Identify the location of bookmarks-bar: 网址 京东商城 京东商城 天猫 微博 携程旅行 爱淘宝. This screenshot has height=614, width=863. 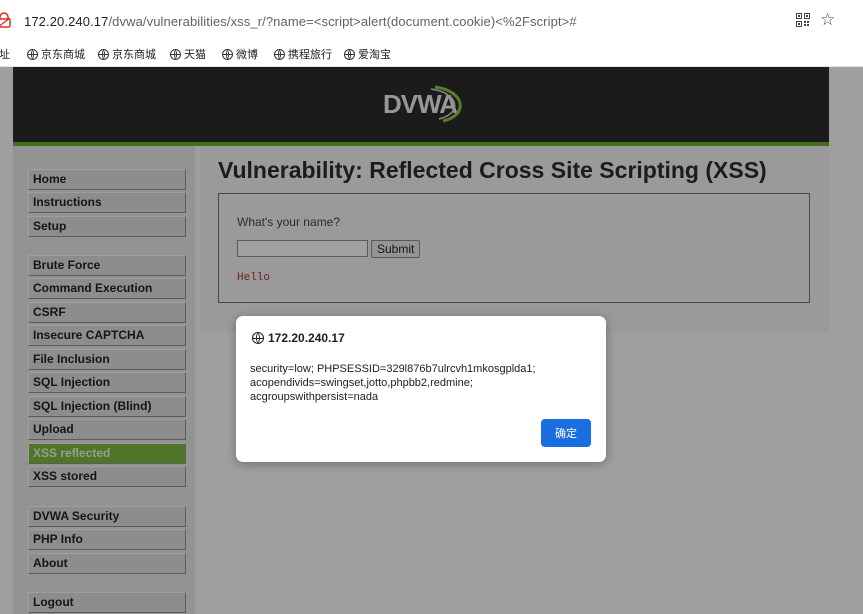
(431, 54).